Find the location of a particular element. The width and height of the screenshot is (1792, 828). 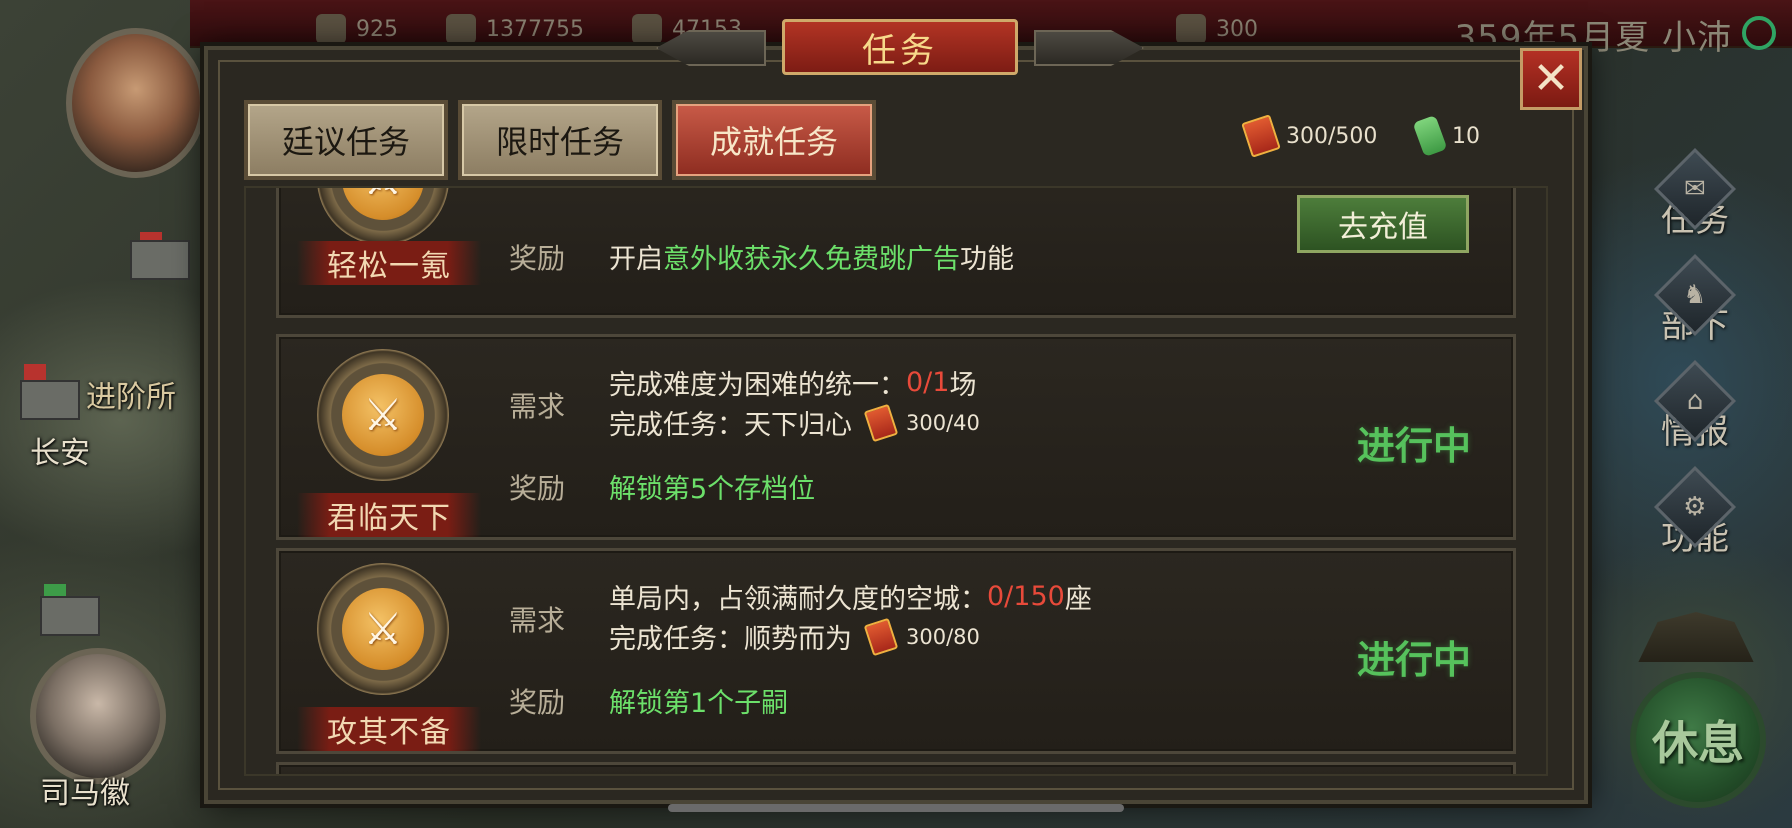

side-nav-subordinates: ♞ 部下 is located at coordinates (1695, 308).